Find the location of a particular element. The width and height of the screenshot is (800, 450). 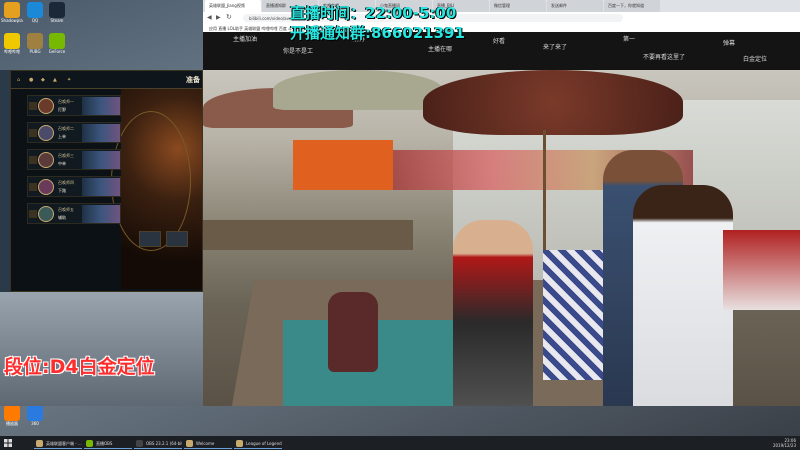

collection-icon: ◆ is located at coordinates (44, 80).